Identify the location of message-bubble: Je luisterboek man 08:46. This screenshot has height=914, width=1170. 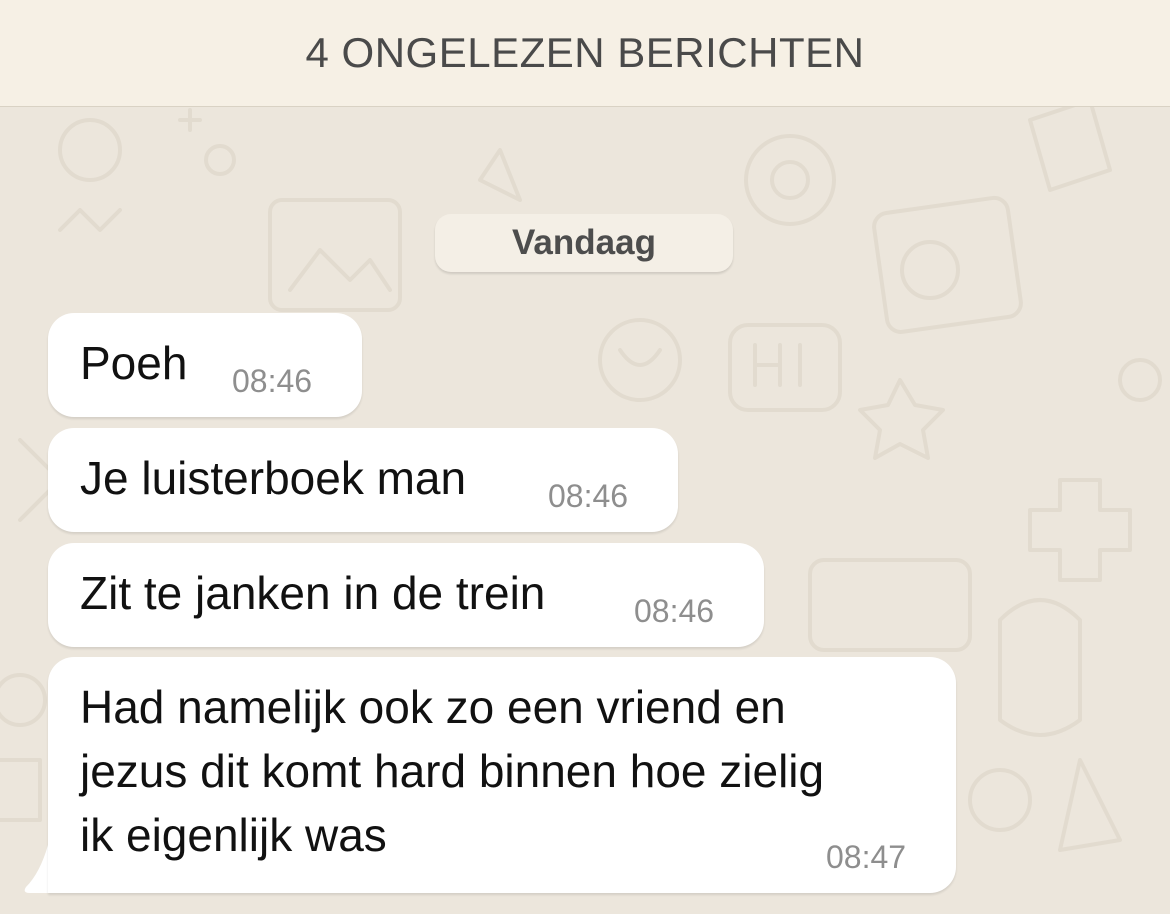
(363, 480).